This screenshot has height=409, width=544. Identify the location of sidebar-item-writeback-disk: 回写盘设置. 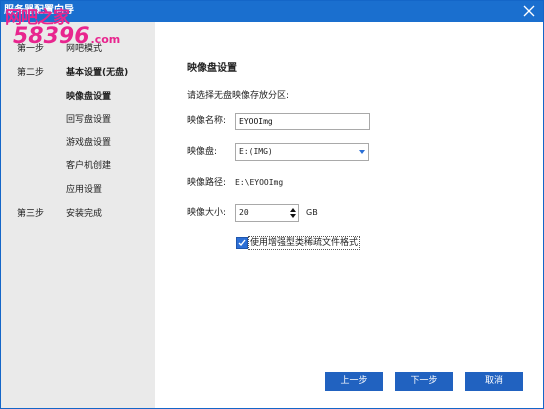
(88, 120).